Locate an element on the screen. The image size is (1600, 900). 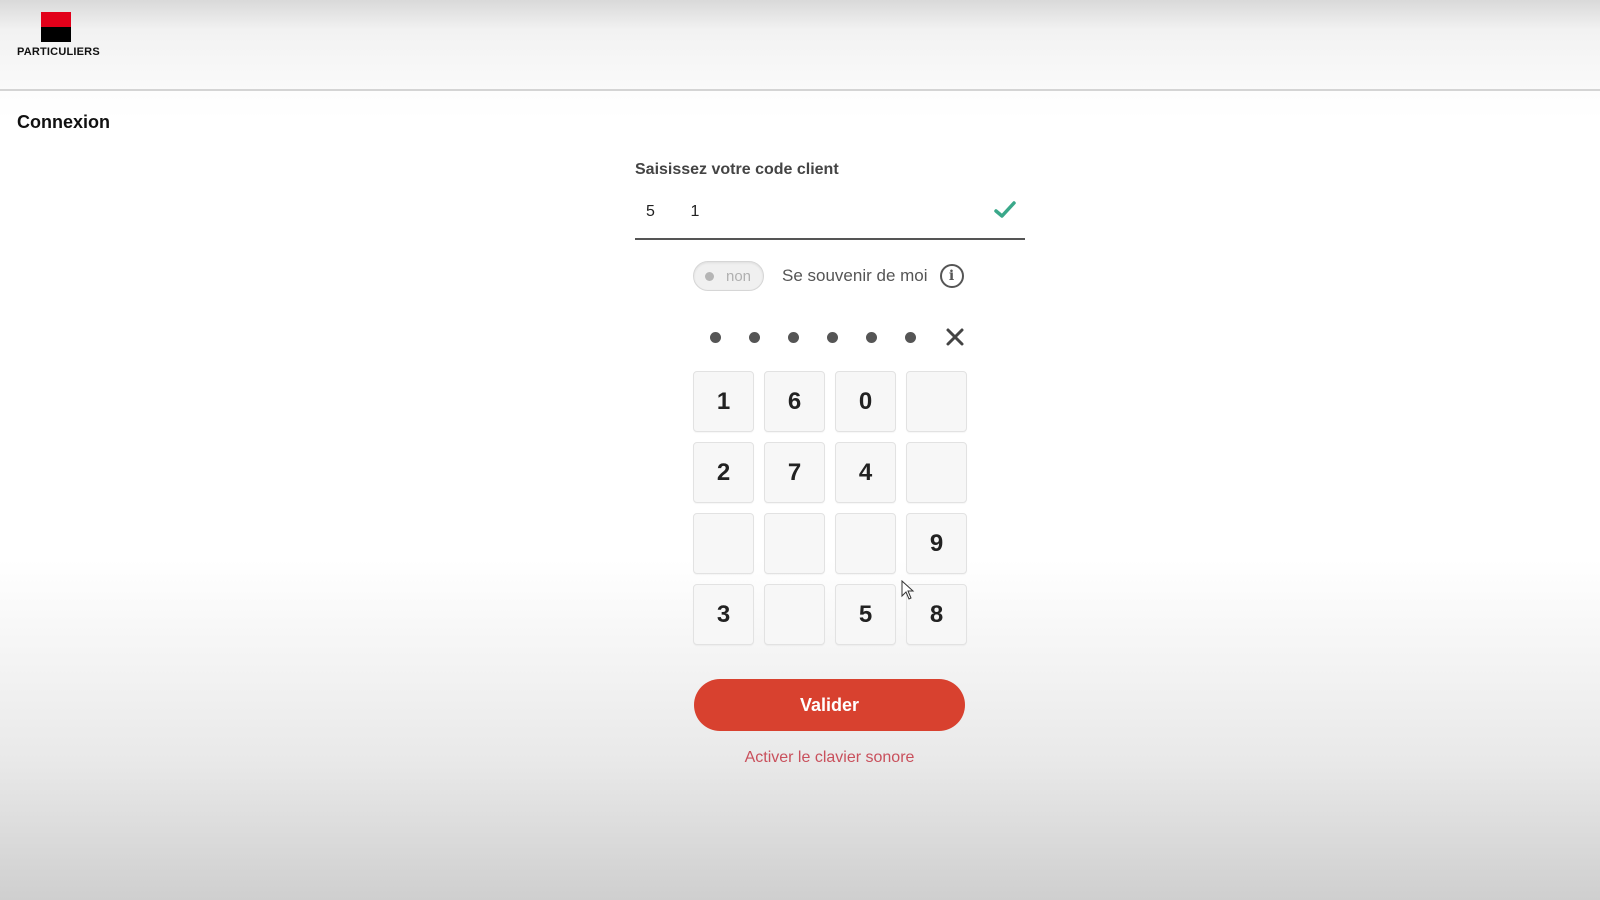
code-client-value: 5 1 is located at coordinates (673, 211).